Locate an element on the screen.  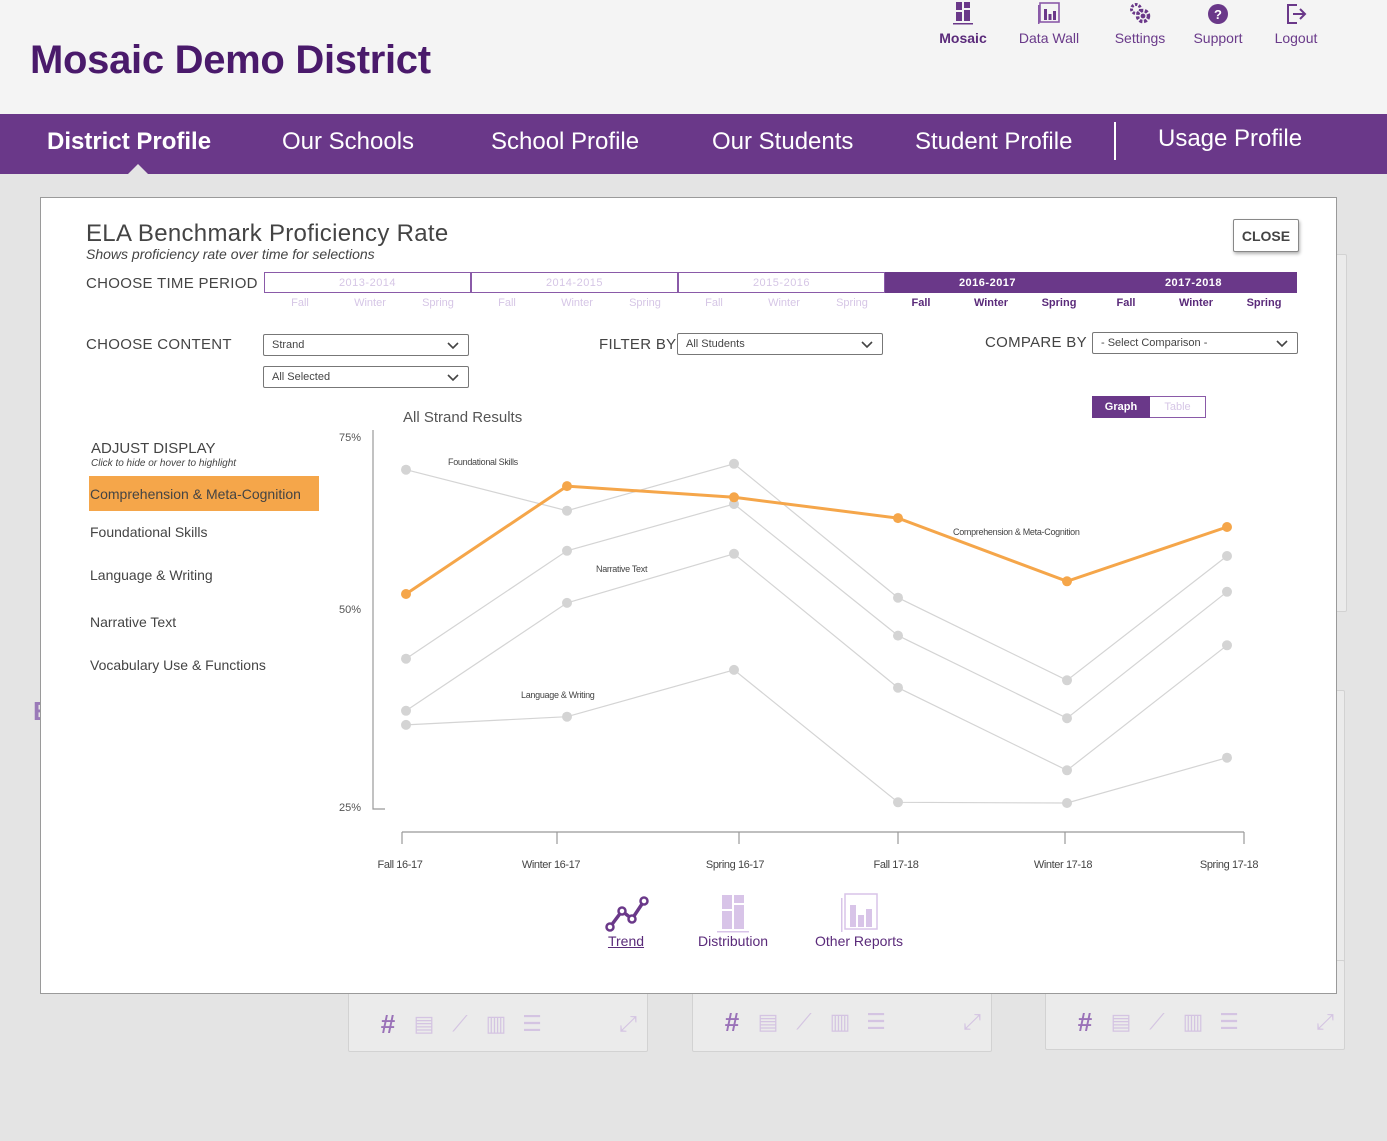
tab-usage-profile: Usage Profile is located at coordinates (1230, 139).